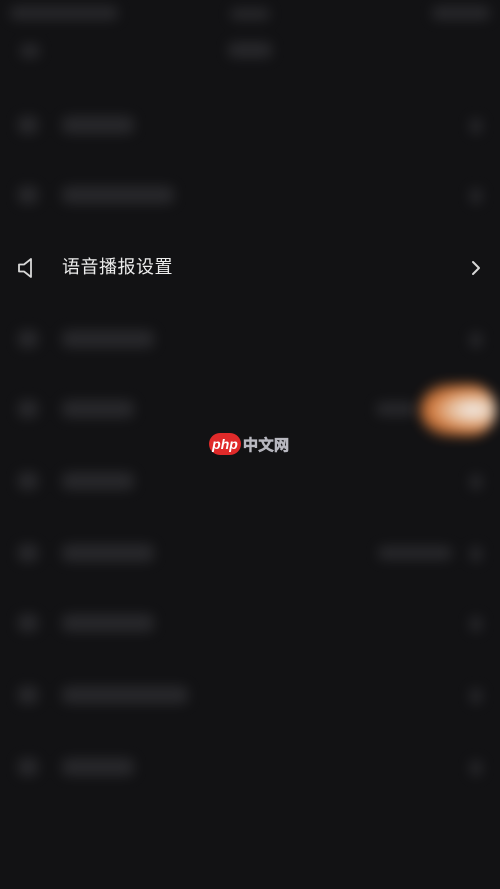 The height and width of the screenshot is (889, 500). I want to click on watermark: php 中文网, so click(249, 444).